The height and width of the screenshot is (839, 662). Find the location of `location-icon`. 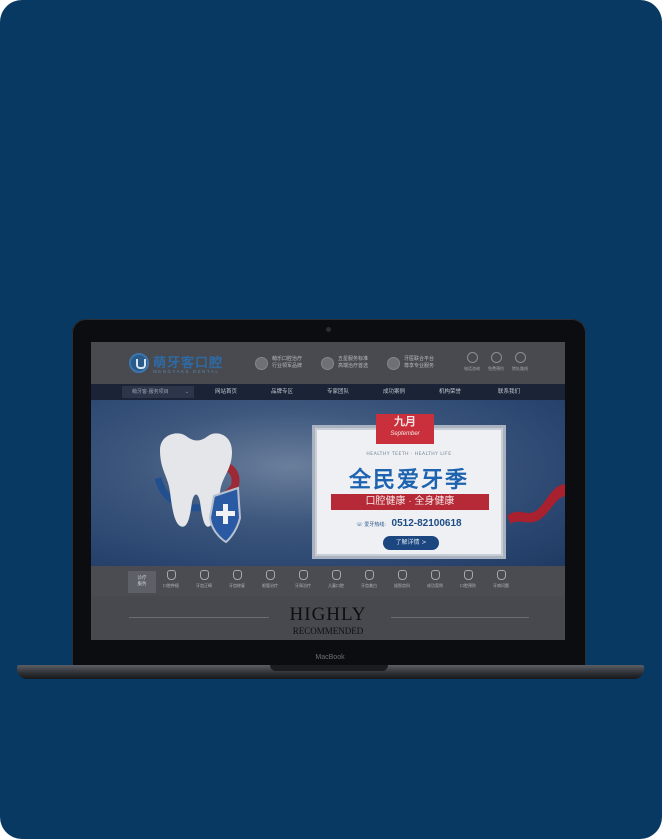

location-icon is located at coordinates (520, 357).